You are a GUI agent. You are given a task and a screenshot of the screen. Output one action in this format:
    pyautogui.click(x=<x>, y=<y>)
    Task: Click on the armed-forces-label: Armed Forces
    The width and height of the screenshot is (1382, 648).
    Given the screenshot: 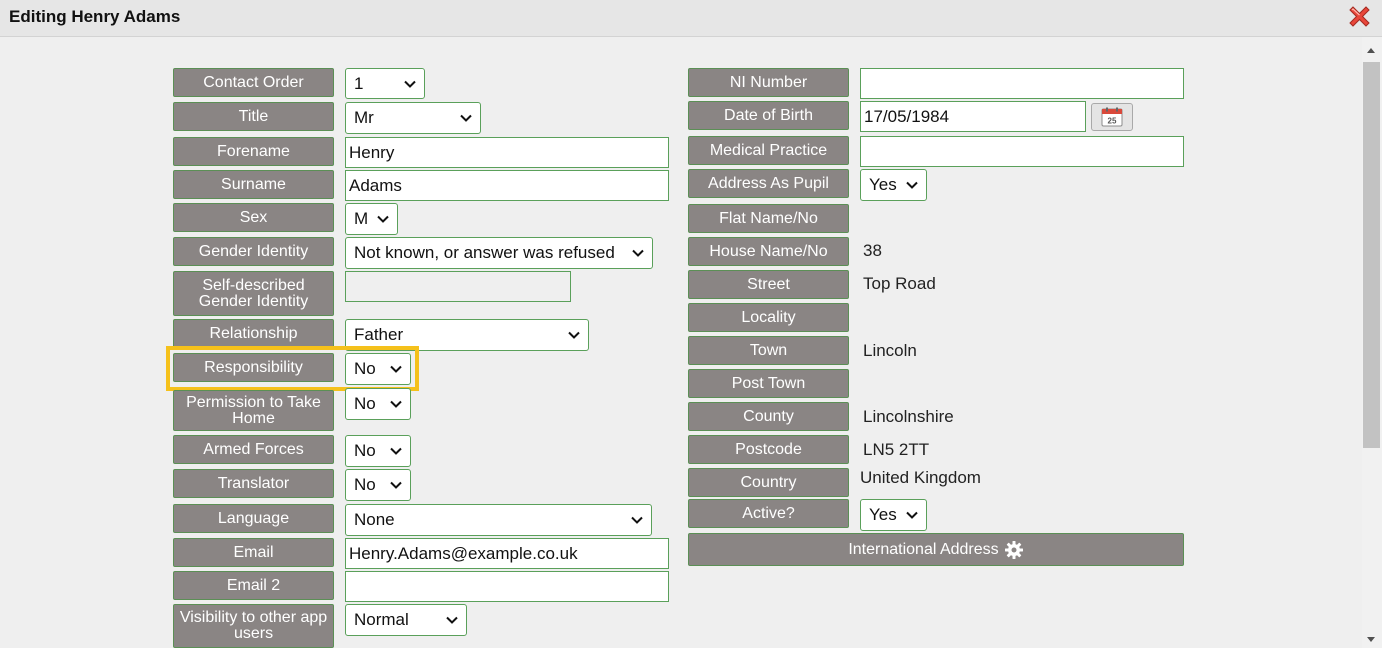 What is the action you would take?
    pyautogui.click(x=253, y=449)
    